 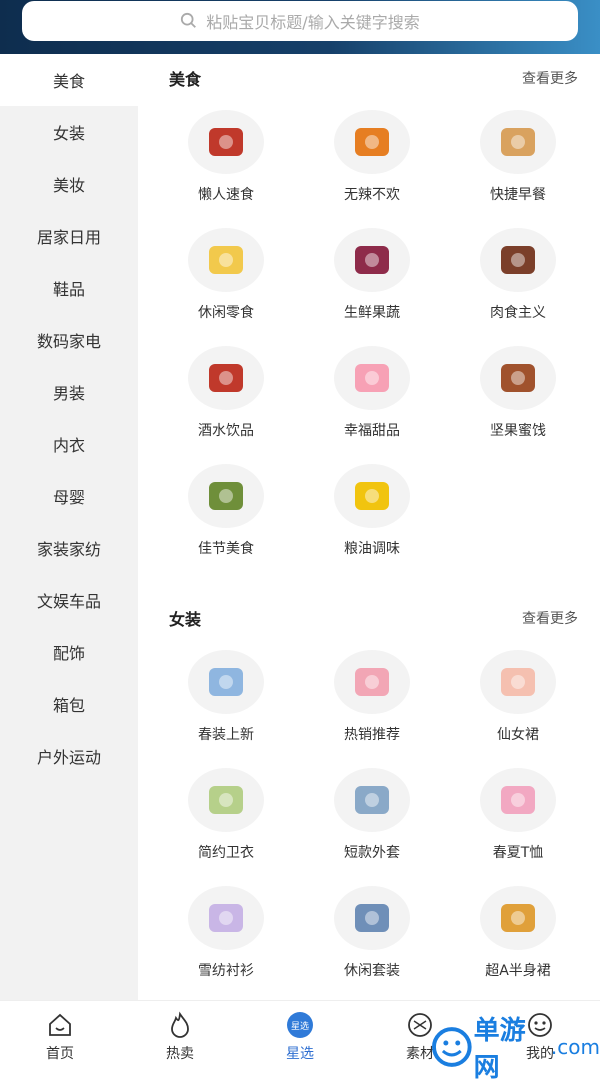 What do you see at coordinates (518, 971) in the screenshot?
I see `subcategory-label: 超A半身裙` at bounding box center [518, 971].